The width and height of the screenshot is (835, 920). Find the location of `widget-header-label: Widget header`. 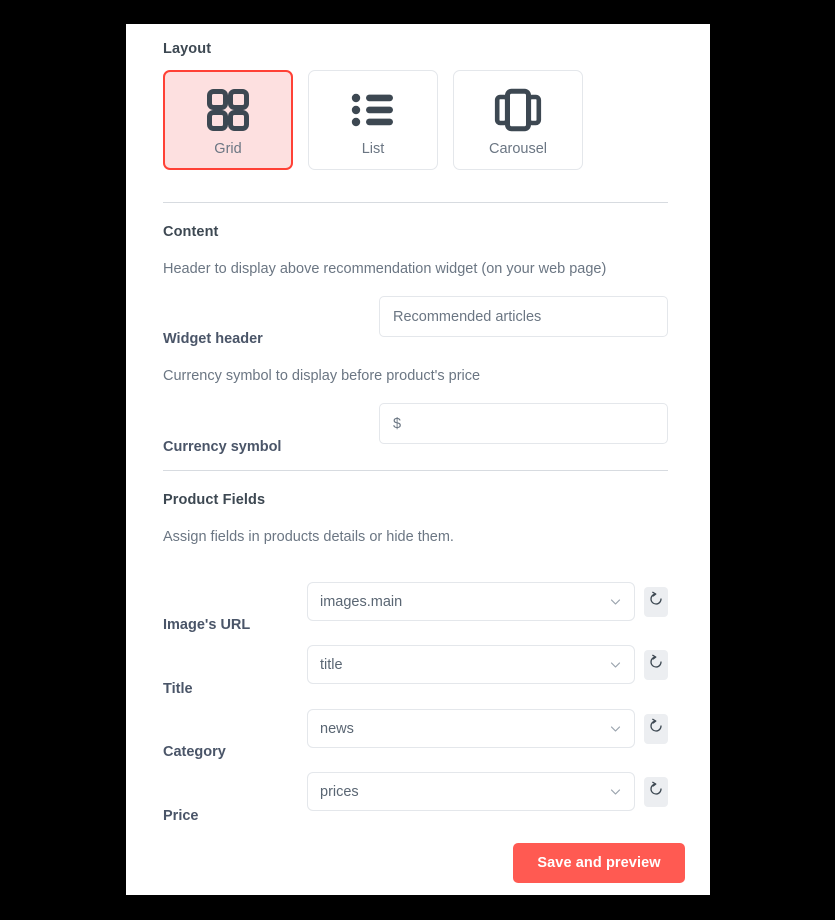

widget-header-label: Widget header is located at coordinates (213, 339).